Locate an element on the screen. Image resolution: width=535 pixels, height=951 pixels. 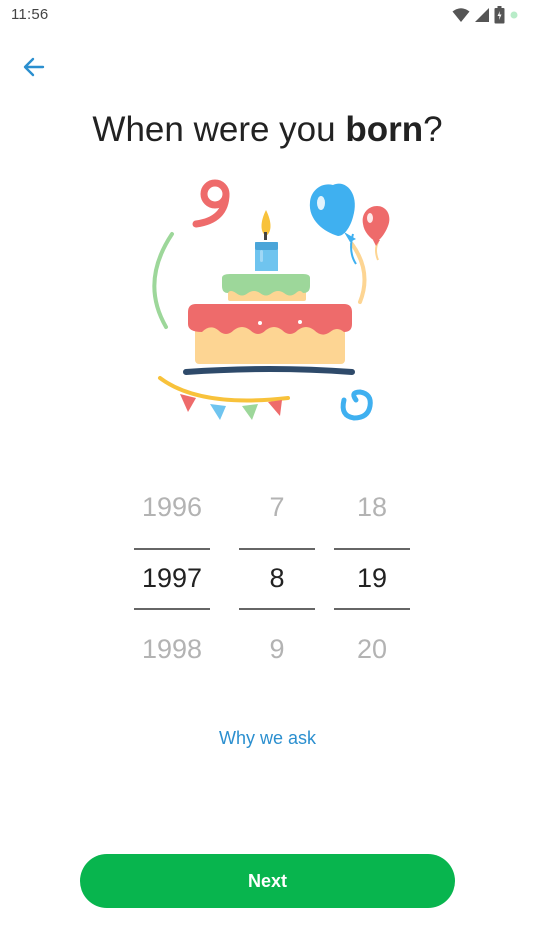
back-button is located at coordinates (34, 67).